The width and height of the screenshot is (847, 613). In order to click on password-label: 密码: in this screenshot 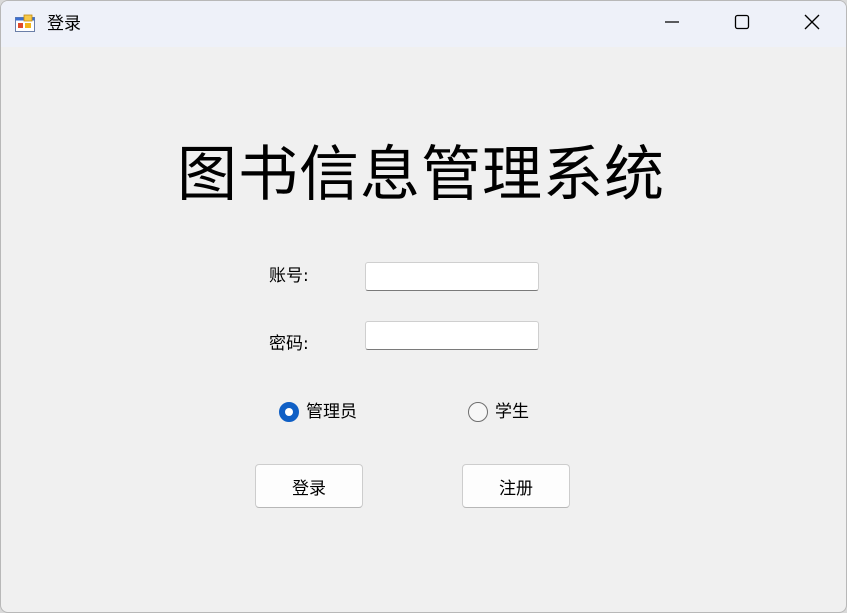, I will do `click(289, 344)`.